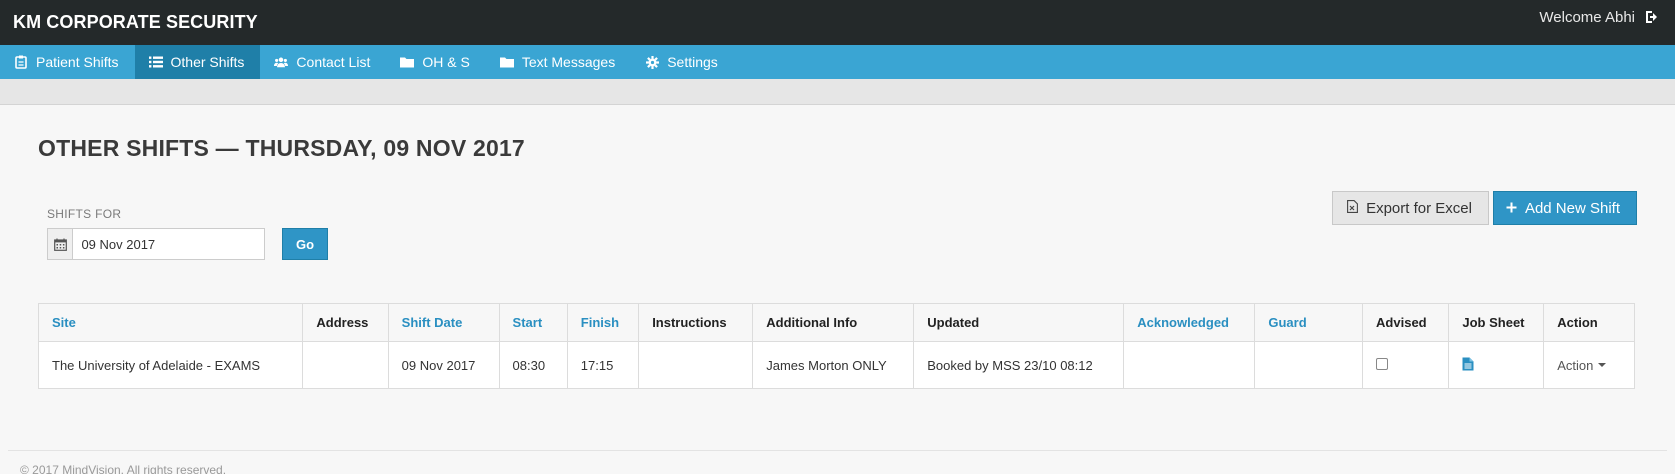  I want to click on cell-start: 08:30, so click(533, 365).